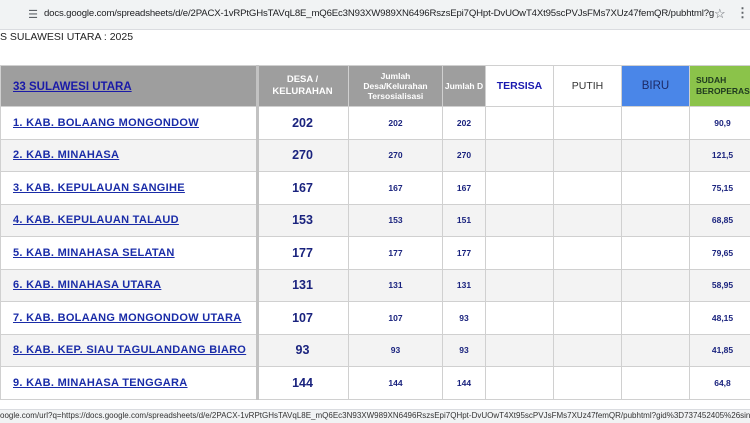 Image resolution: width=750 pixels, height=423 pixels. Describe the element at coordinates (303, 350) in the screenshot. I see `row-desa: 93` at that location.